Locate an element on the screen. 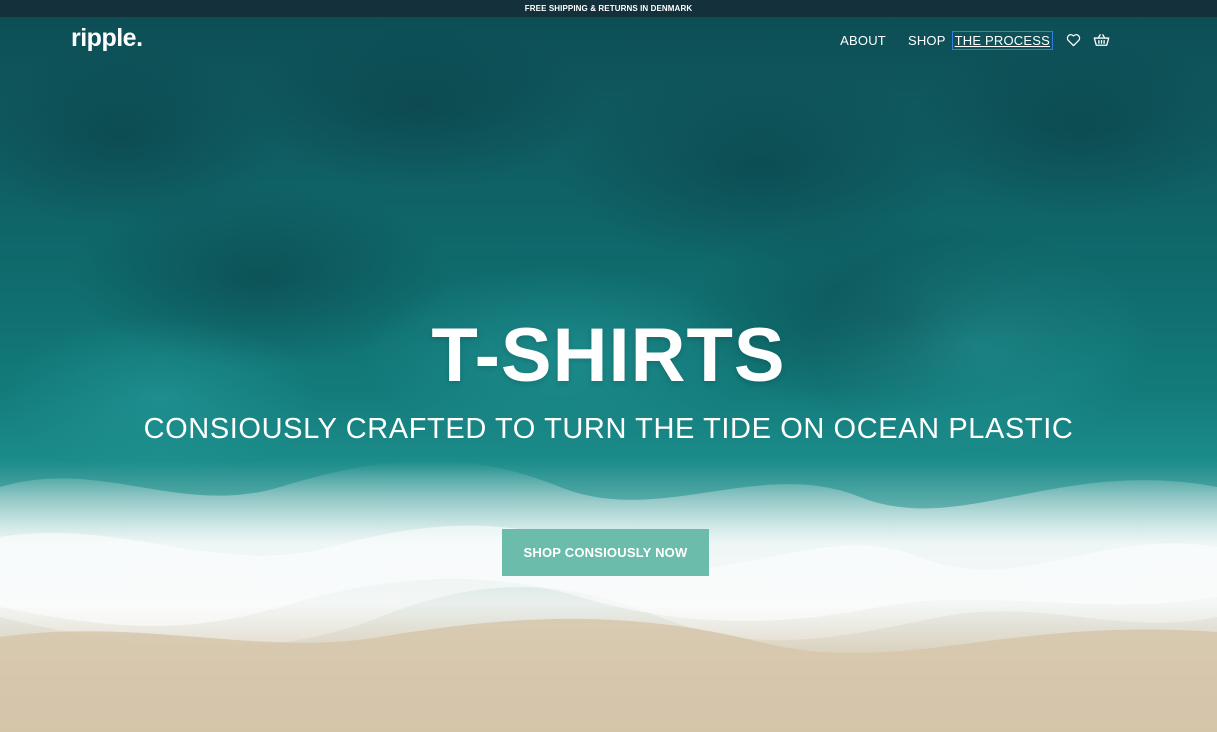 The height and width of the screenshot is (732, 1217). site-header: ripple. ABOUT SHOP THE PROCESS is located at coordinates (608, 40).